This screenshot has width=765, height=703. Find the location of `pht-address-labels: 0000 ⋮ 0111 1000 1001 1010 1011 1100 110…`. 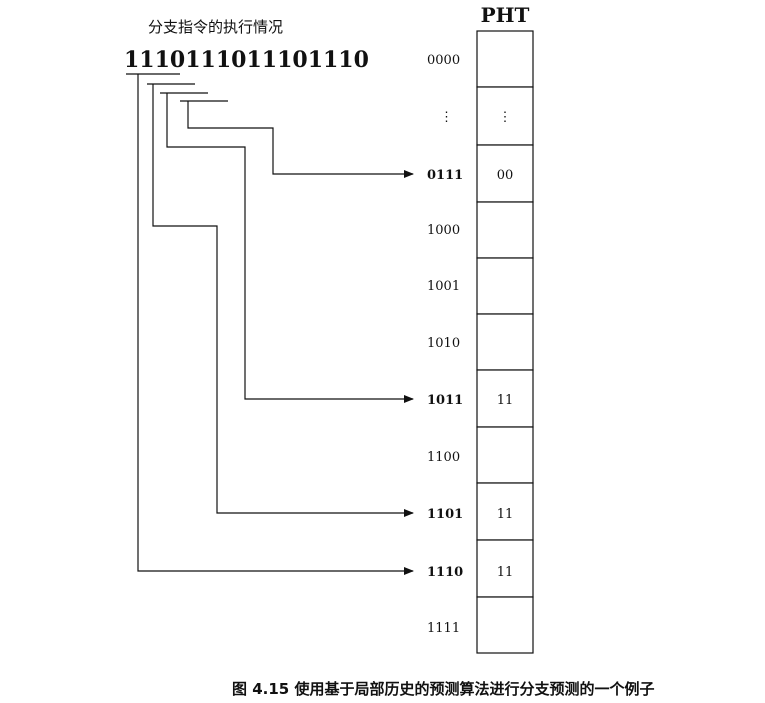

pht-address-labels: 0000 ⋮ 0111 1000 1001 1010 1011 1100 110… is located at coordinates (445, 344).